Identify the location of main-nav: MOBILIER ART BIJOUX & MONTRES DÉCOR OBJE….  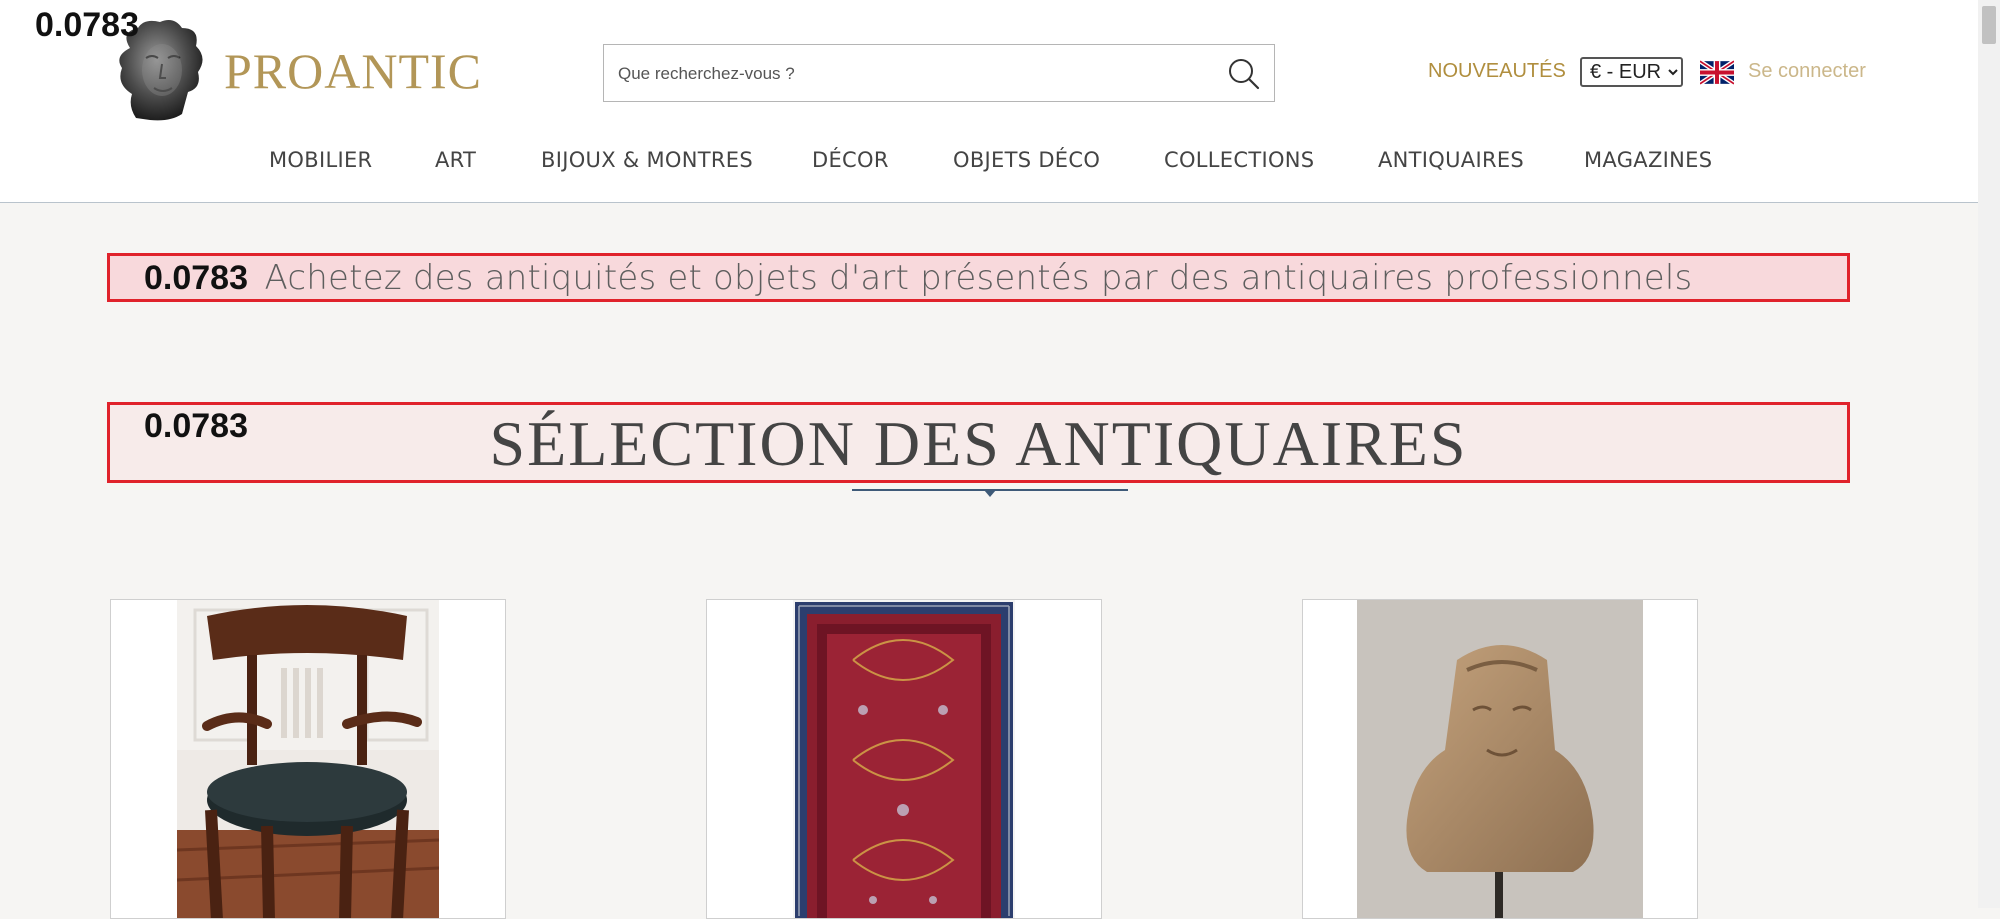
(989, 165).